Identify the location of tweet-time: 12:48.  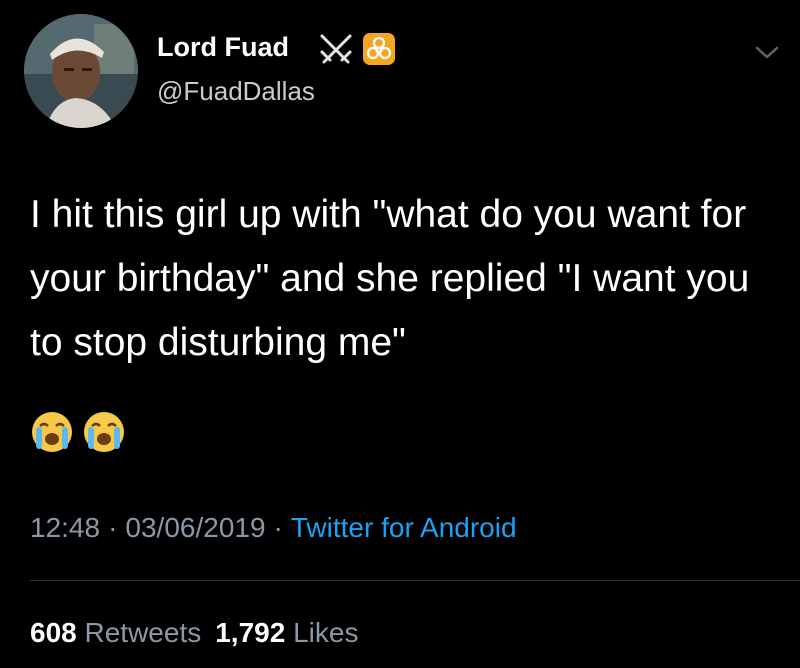
(65, 527).